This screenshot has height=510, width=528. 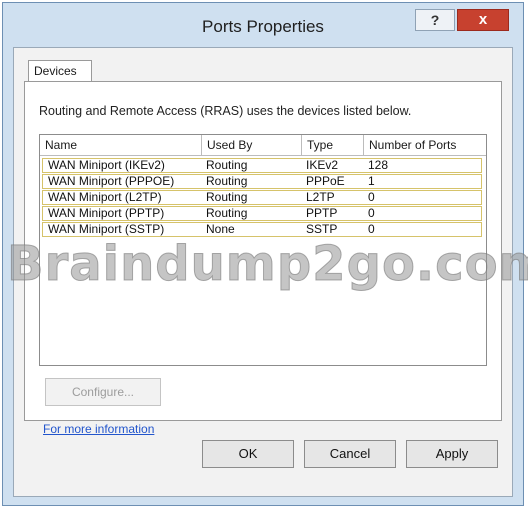 I want to click on ok-button: OK, so click(x=248, y=454).